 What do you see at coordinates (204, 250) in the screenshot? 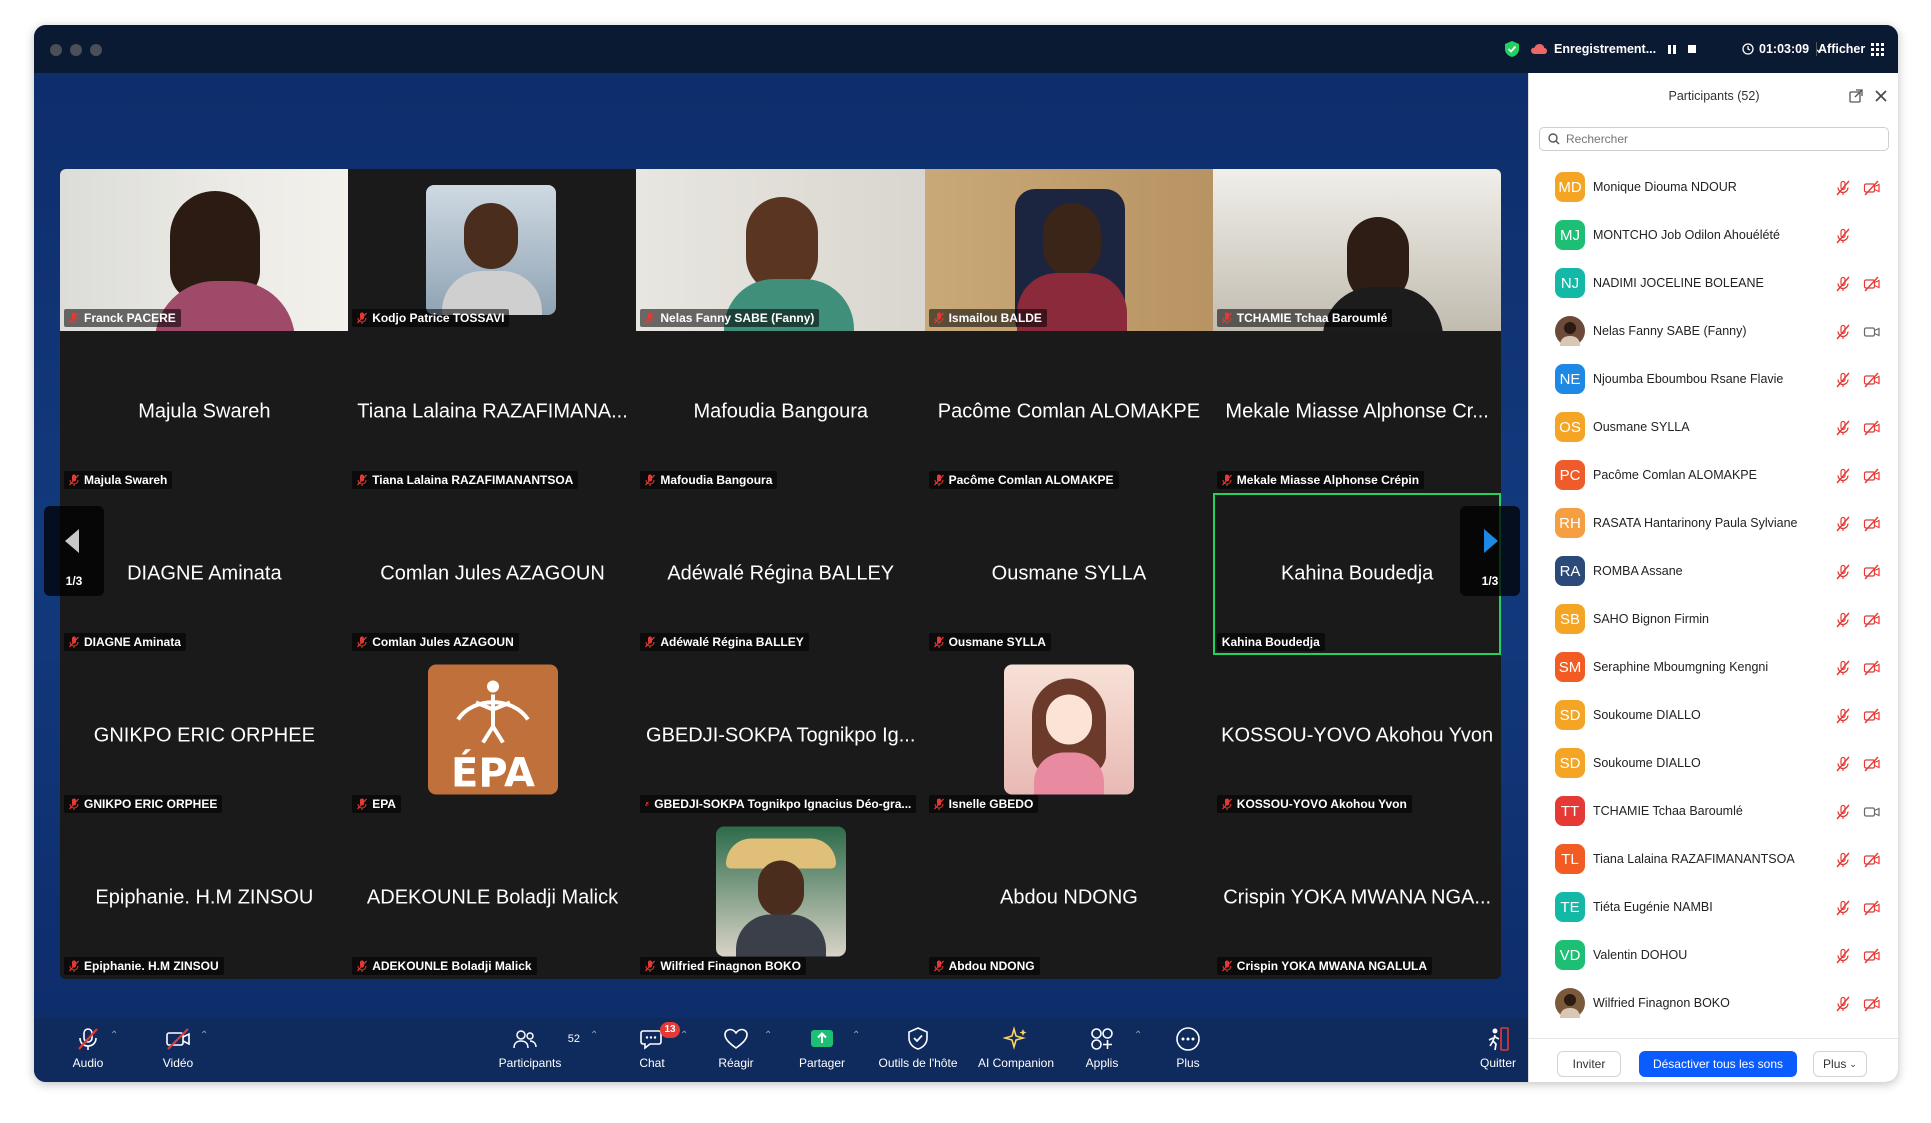
I see `video-tile: Franck PACERE` at bounding box center [204, 250].